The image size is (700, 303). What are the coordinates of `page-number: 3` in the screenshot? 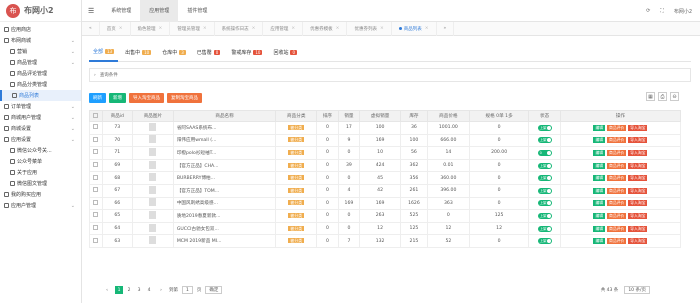 It's located at (139, 290).